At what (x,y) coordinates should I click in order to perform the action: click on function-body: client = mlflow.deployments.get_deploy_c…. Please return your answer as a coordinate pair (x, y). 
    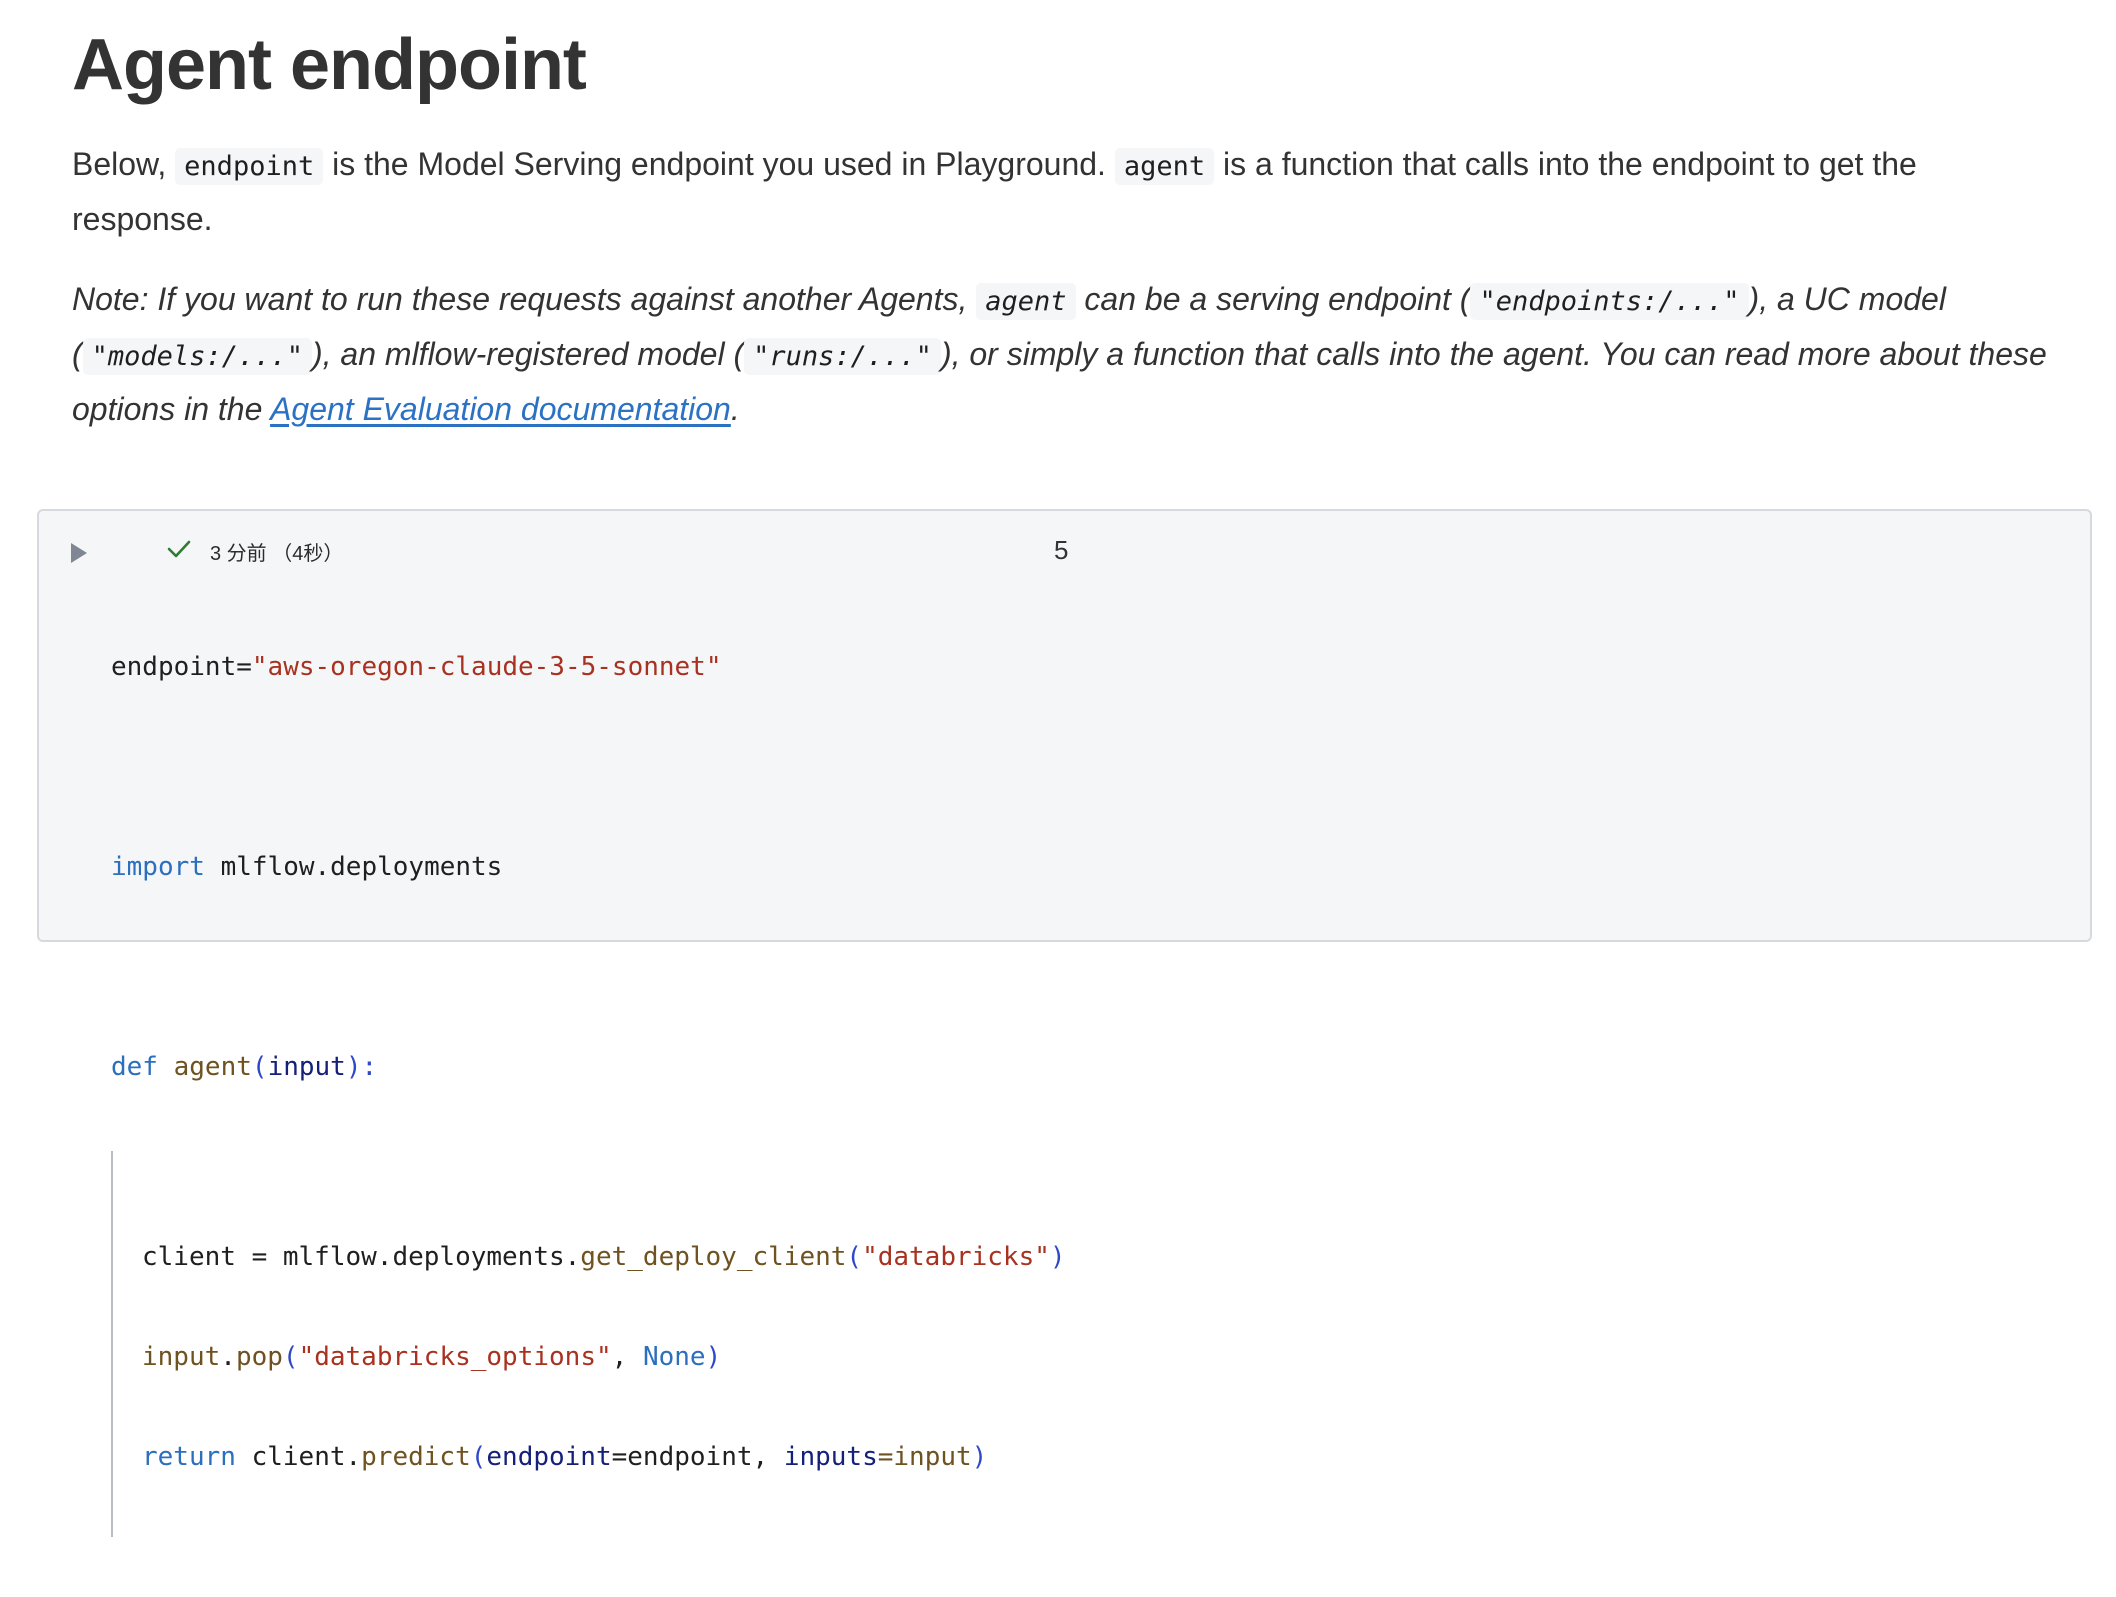
    Looking at the image, I should click on (588, 1342).